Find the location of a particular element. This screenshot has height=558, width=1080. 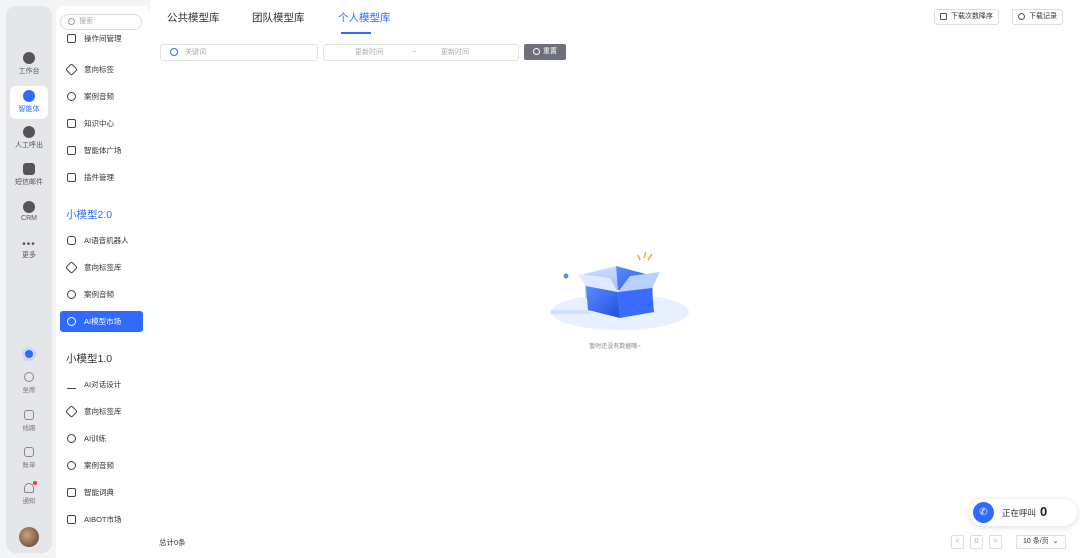

reset-label: 重置 is located at coordinates (550, 51).